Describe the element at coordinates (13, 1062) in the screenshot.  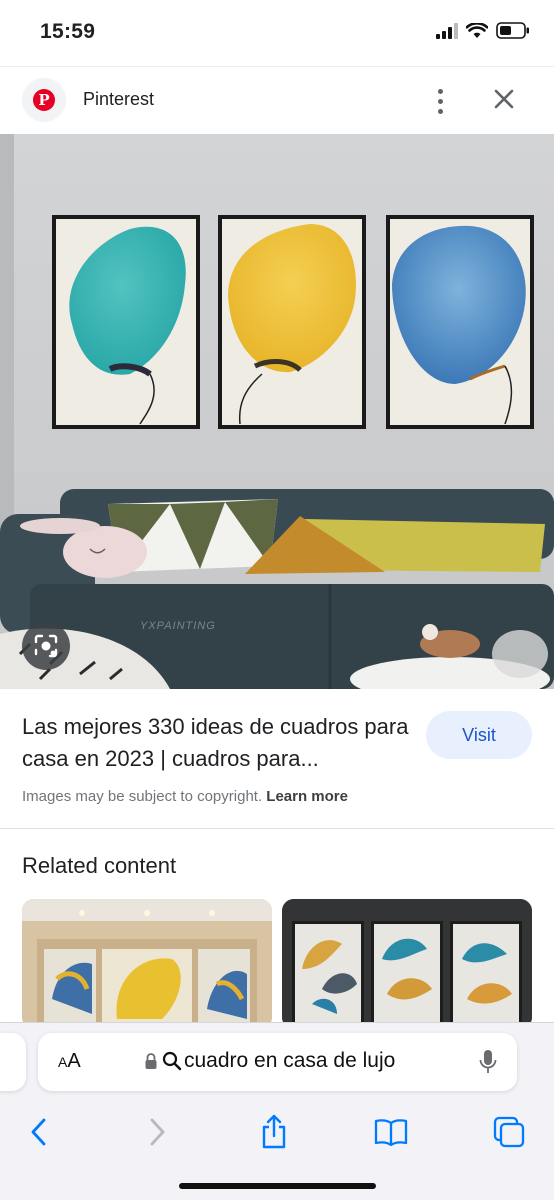
I see `previous-tab-bar` at that location.